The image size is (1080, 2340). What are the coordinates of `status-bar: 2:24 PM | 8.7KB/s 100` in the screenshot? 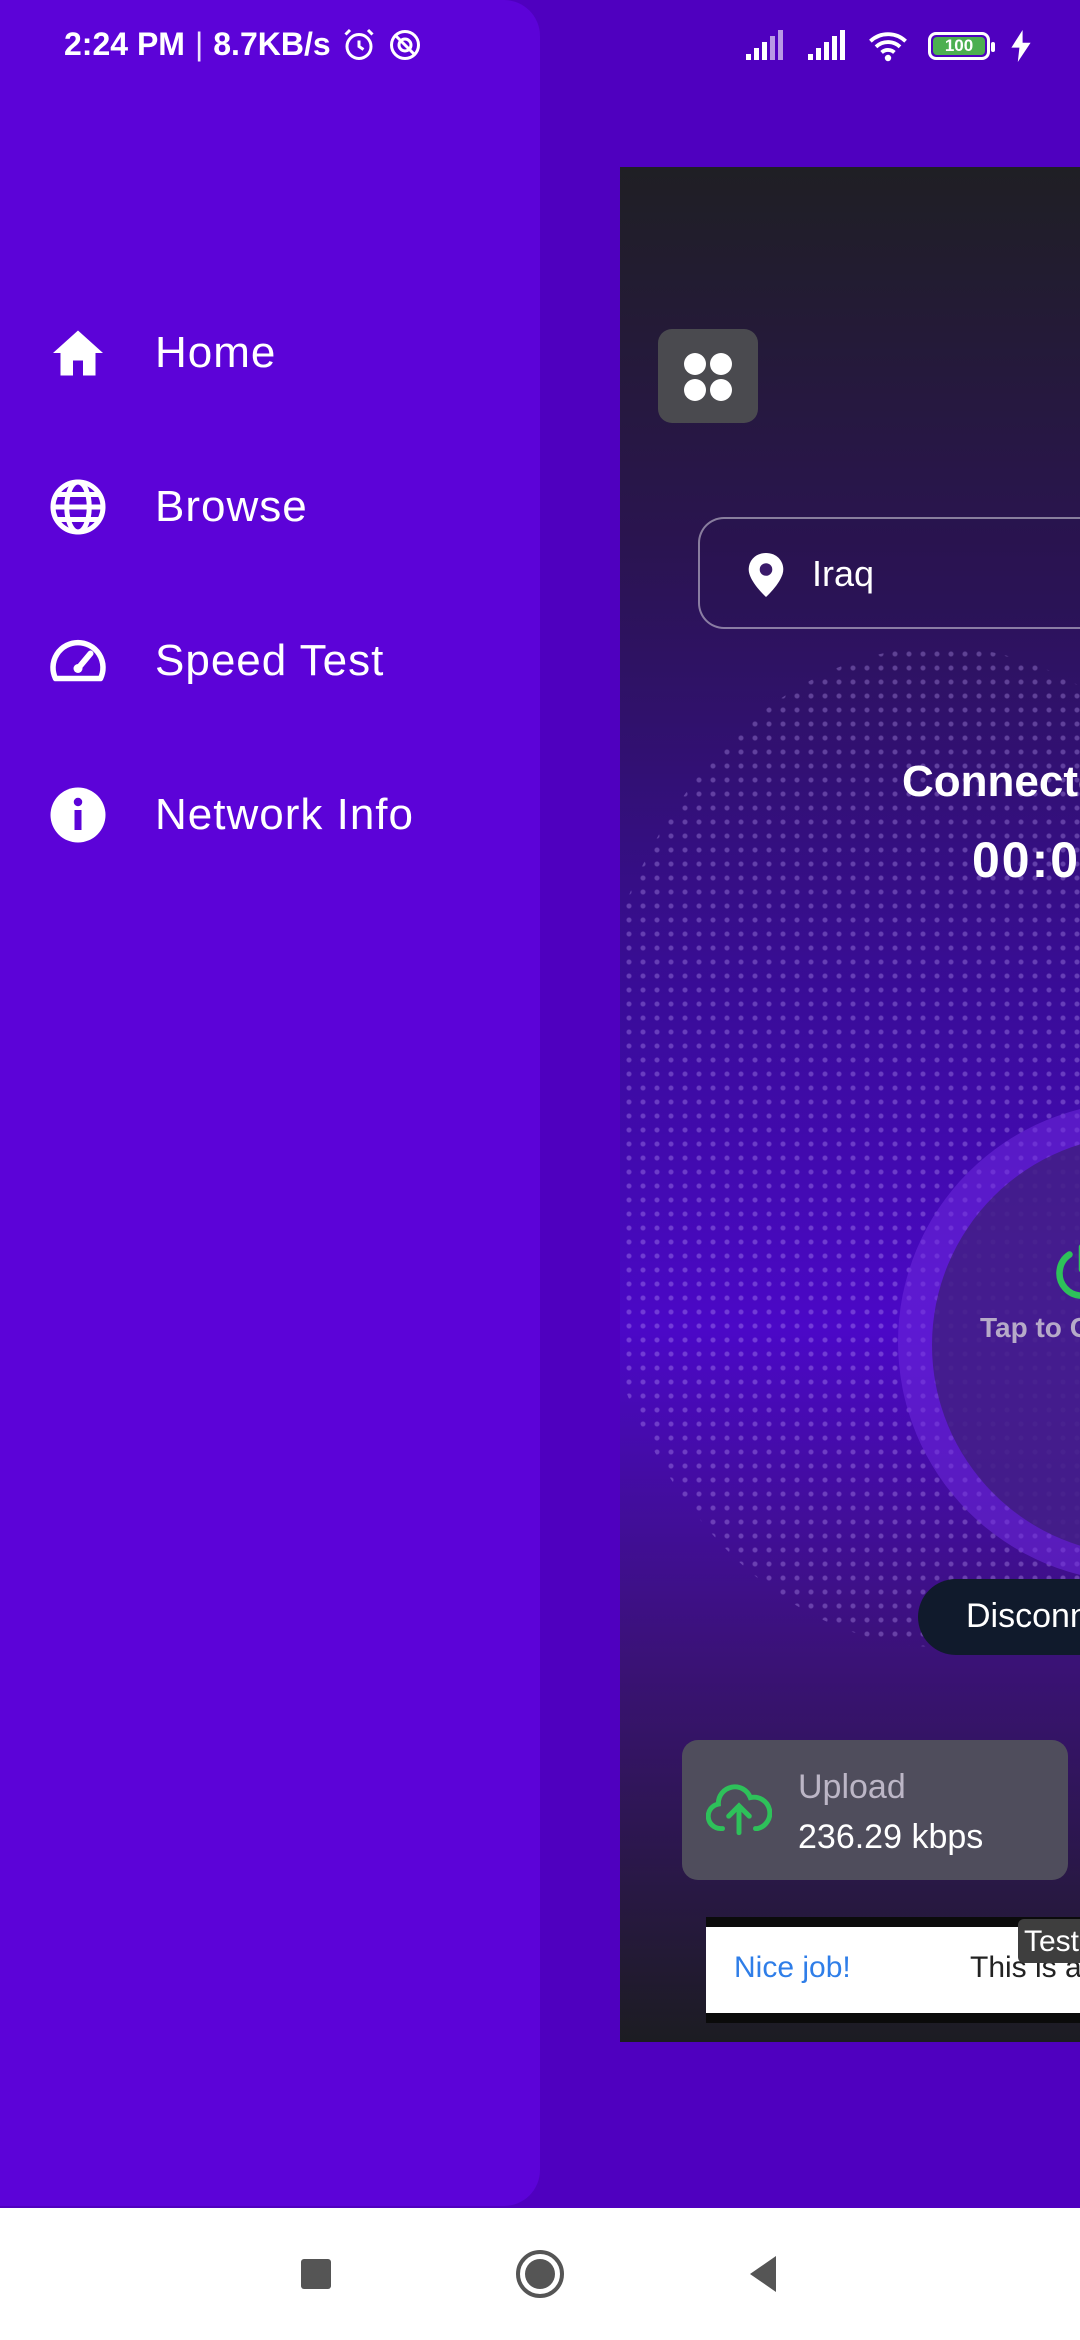 It's located at (540, 48).